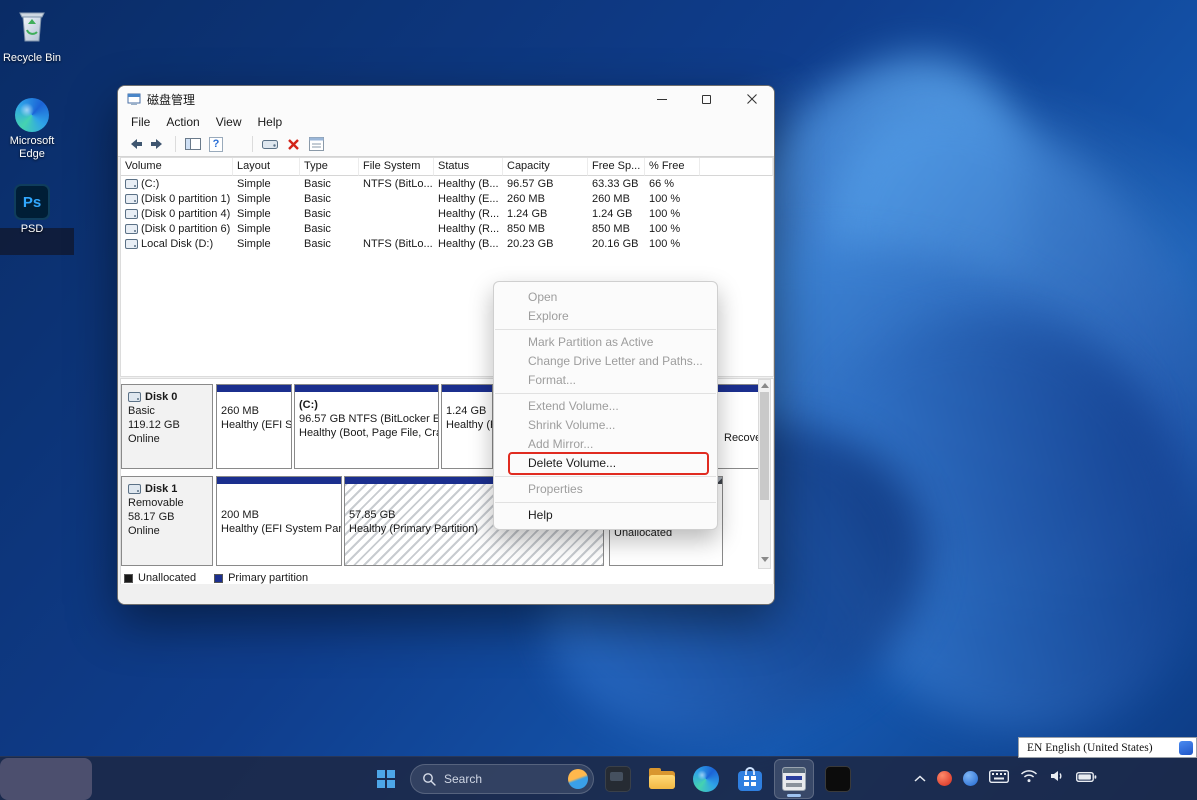 Image resolution: width=1197 pixels, height=800 pixels. What do you see at coordinates (706, 779) in the screenshot?
I see `taskbar-edge` at bounding box center [706, 779].